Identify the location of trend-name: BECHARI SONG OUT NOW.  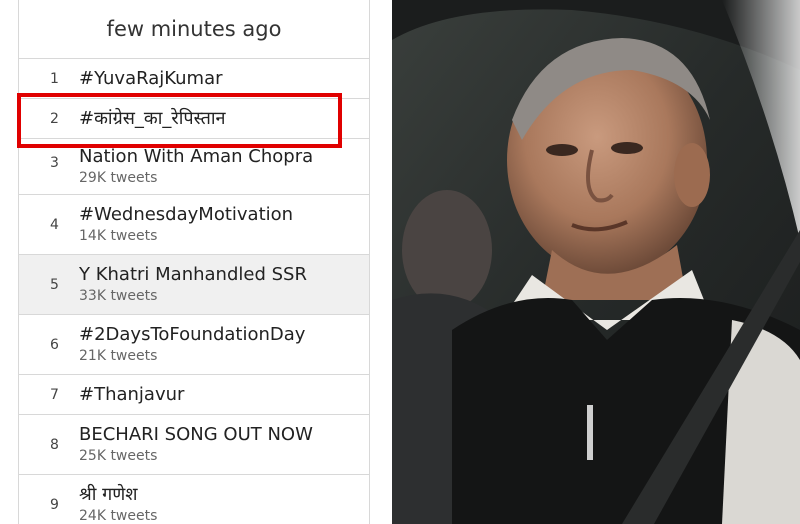
(196, 434).